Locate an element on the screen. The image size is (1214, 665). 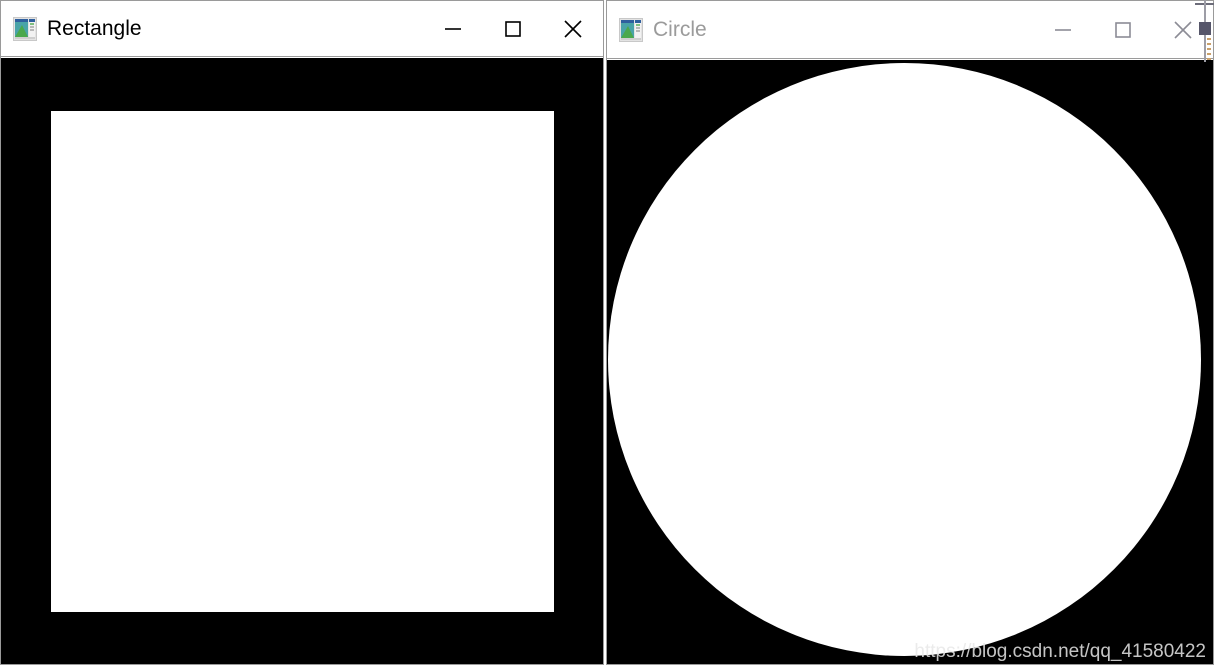
circle-window-controls is located at coordinates (1123, 29).